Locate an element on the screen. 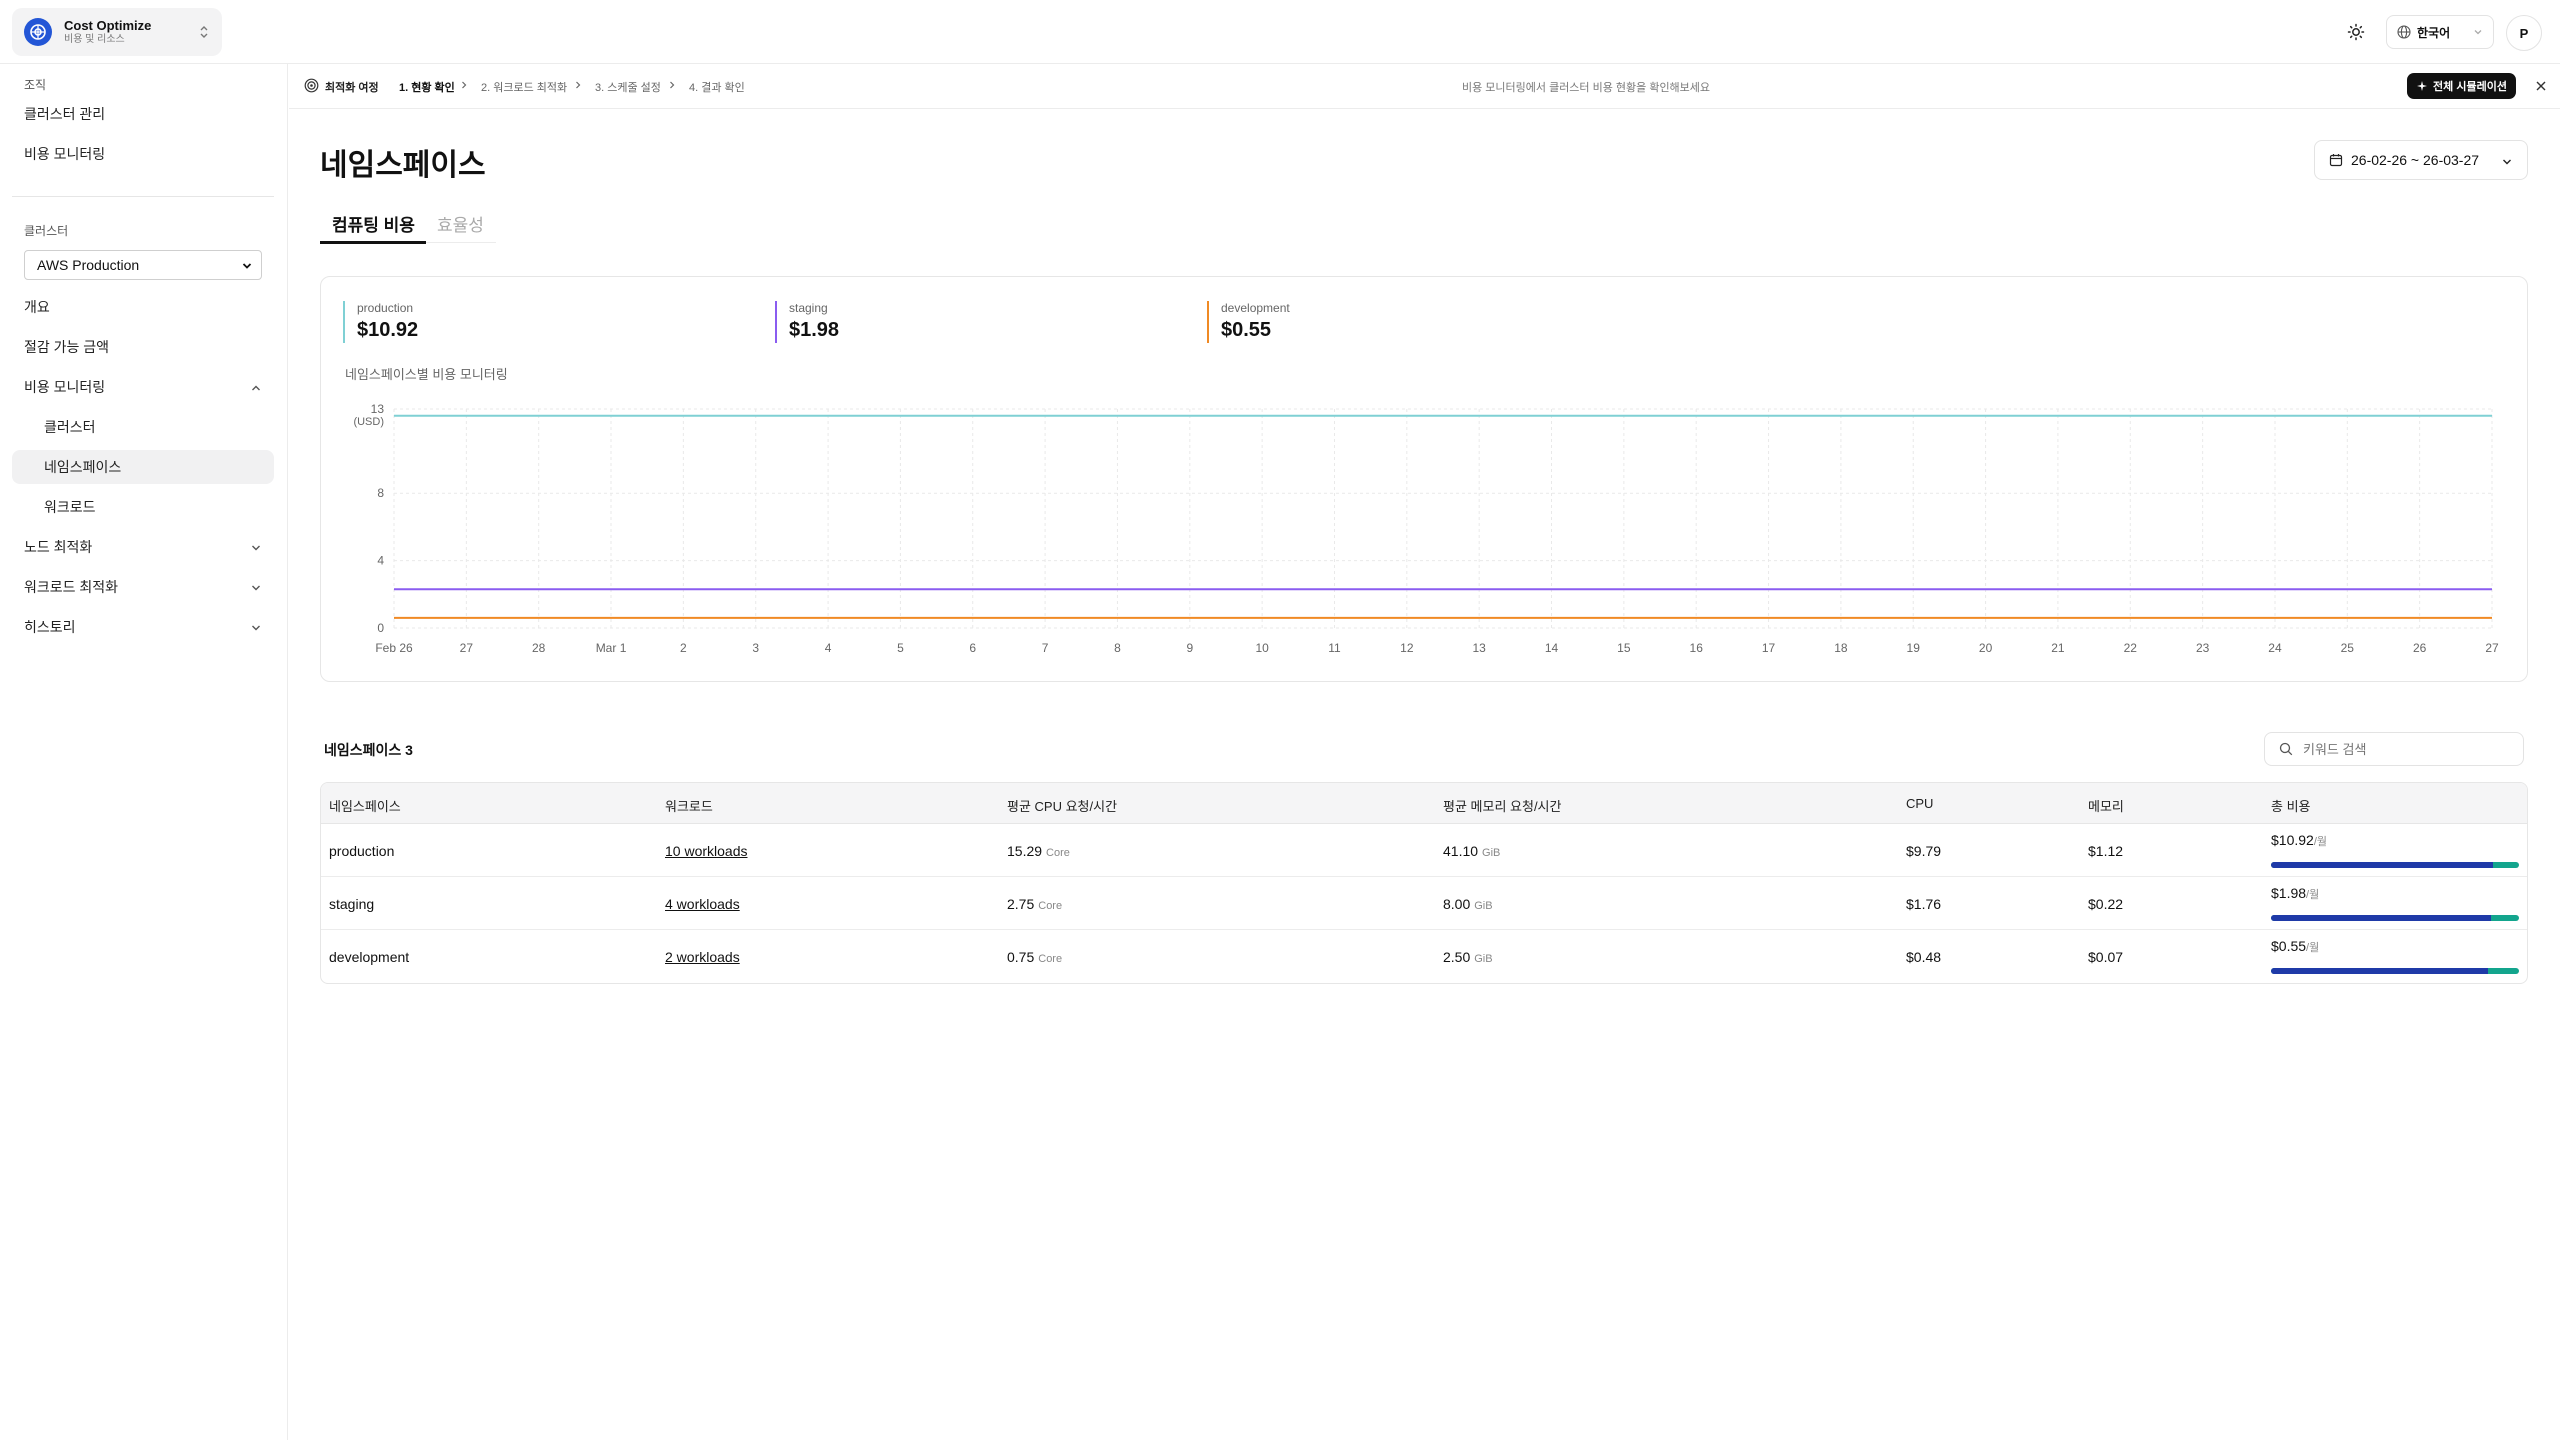 This screenshot has height=1440, width=2560. cell-avg-cpu: 15.29 Core is located at coordinates (1038, 851).